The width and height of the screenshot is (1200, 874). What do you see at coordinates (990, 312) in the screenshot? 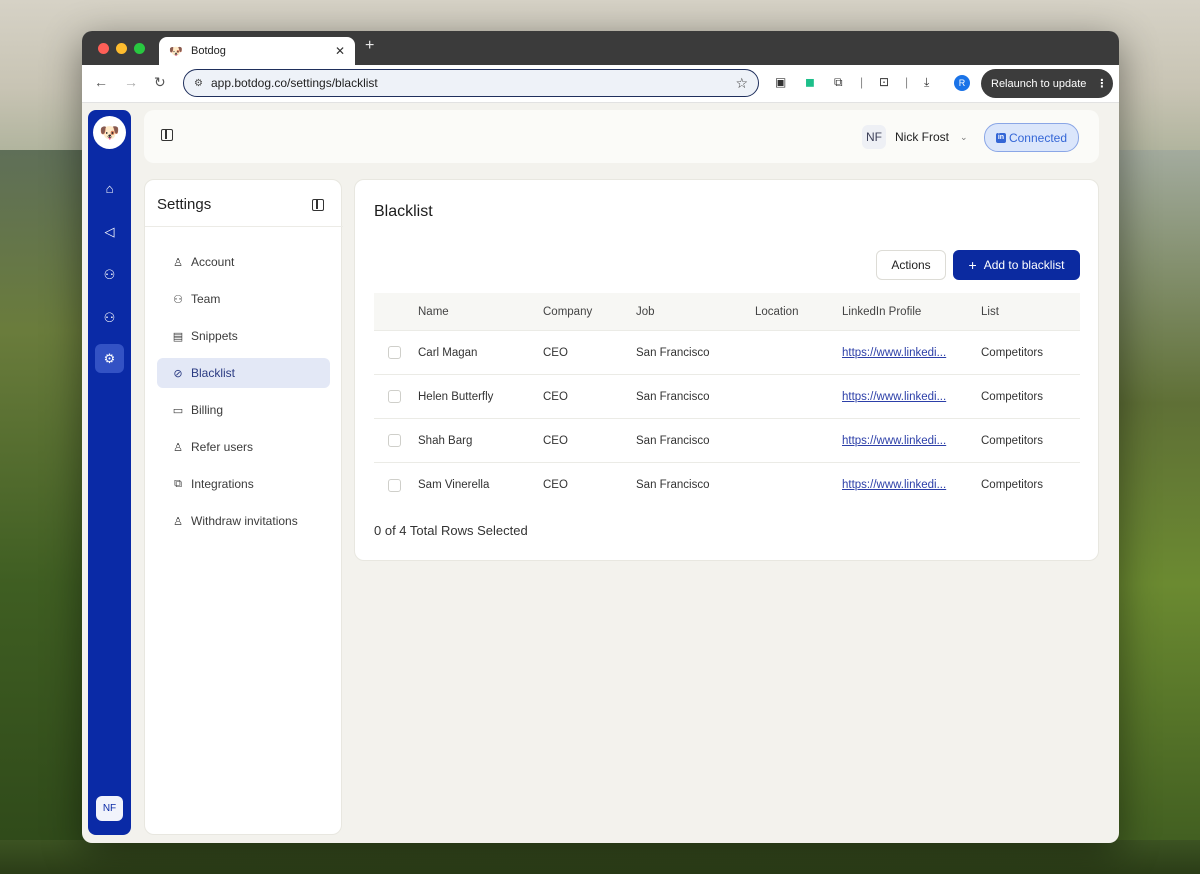
I see `column-header-list: List` at bounding box center [990, 312].